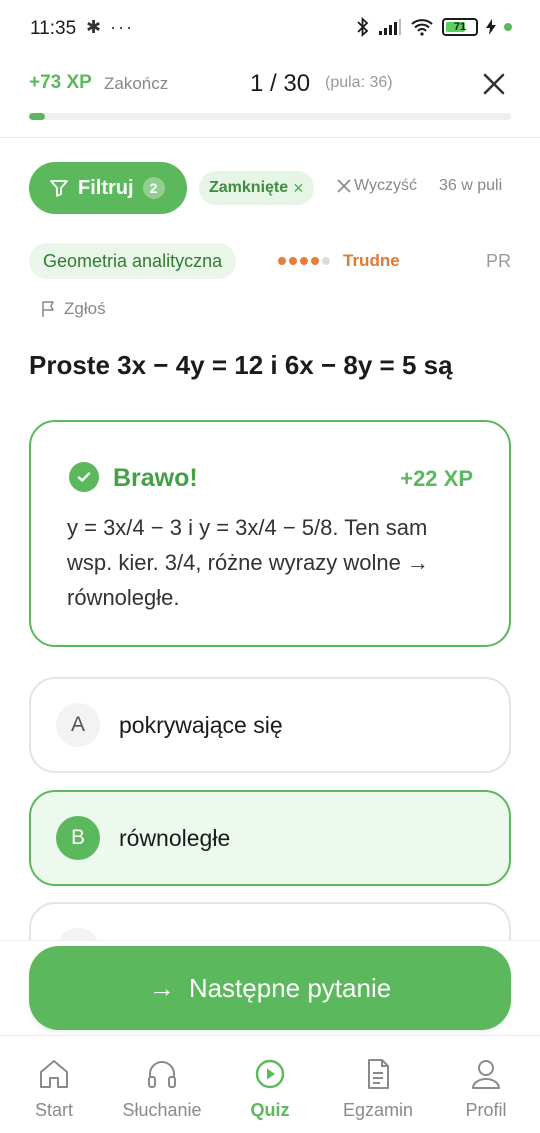 This screenshot has width=540, height=1133. Describe the element at coordinates (270, 1074) in the screenshot. I see `play-circle-icon` at that location.